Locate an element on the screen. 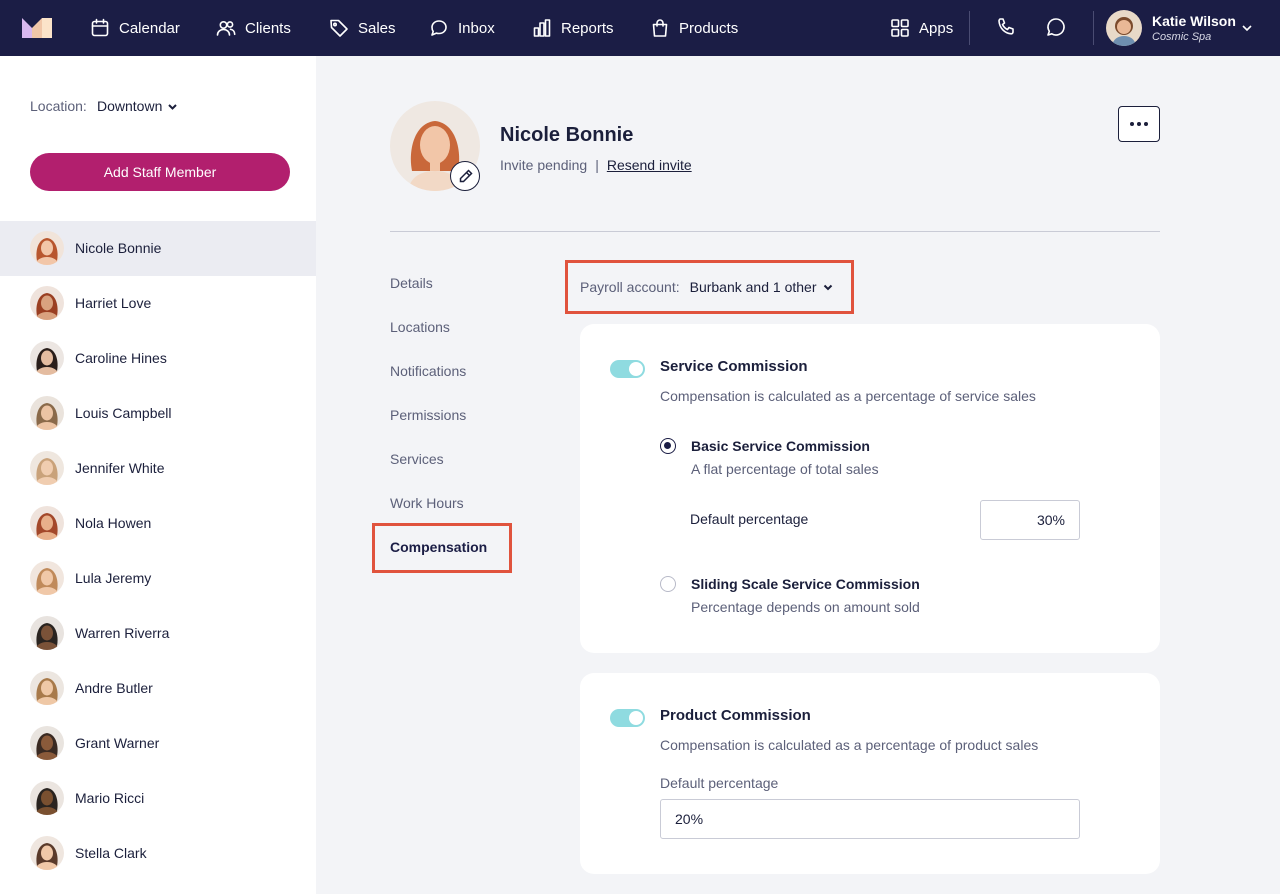  ellipsis-dot is located at coordinates (1139, 124).